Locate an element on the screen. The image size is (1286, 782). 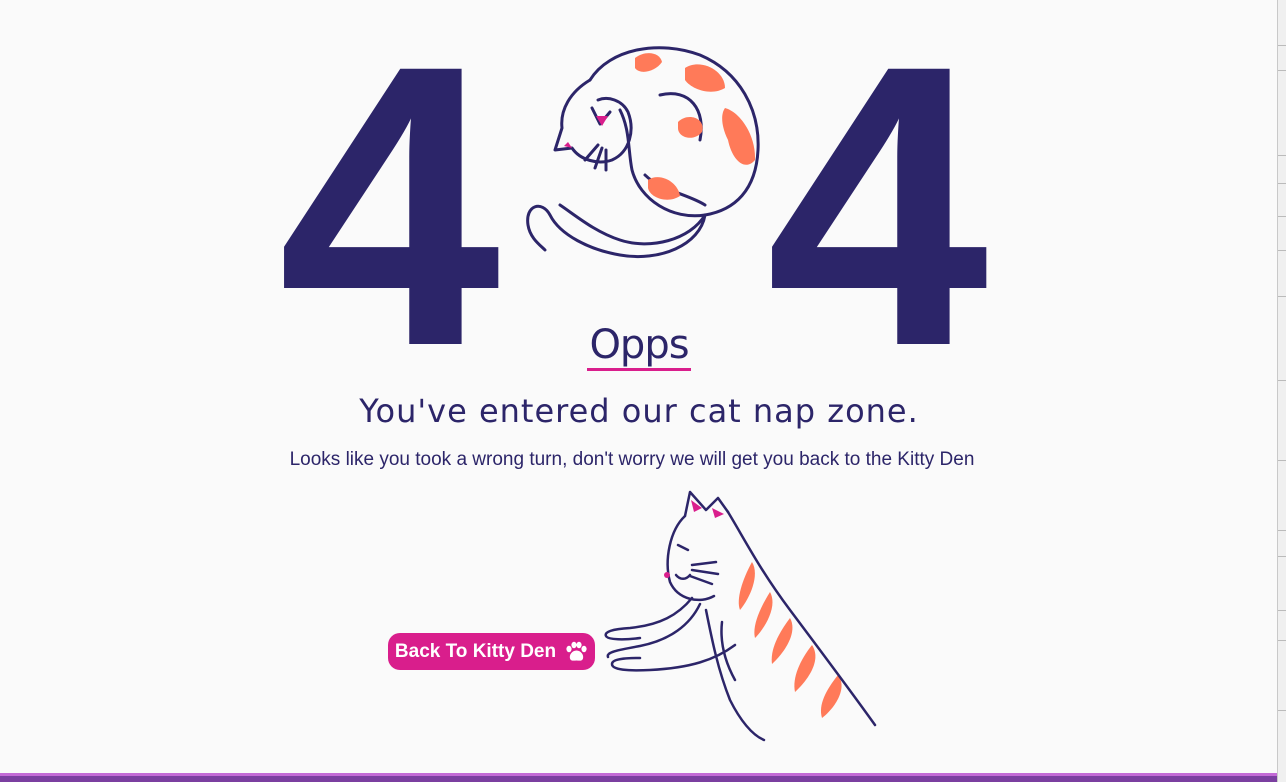
oops-text: Opps is located at coordinates (639, 346).